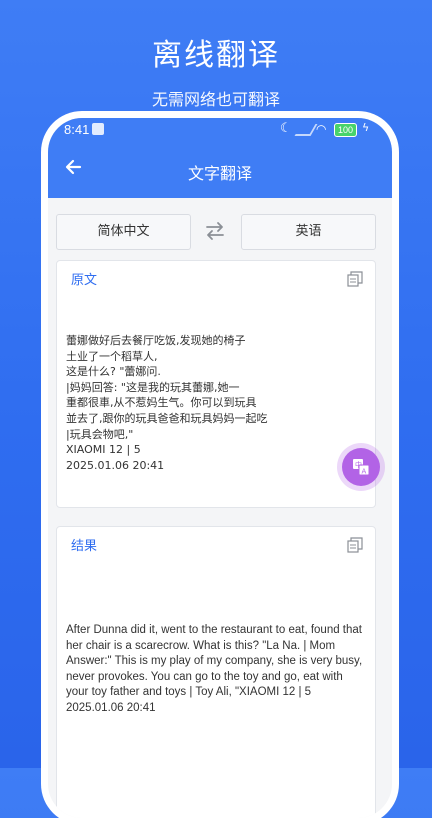 The image size is (432, 818). Describe the element at coordinates (84, 546) in the screenshot. I see `result-label: 结果` at that location.